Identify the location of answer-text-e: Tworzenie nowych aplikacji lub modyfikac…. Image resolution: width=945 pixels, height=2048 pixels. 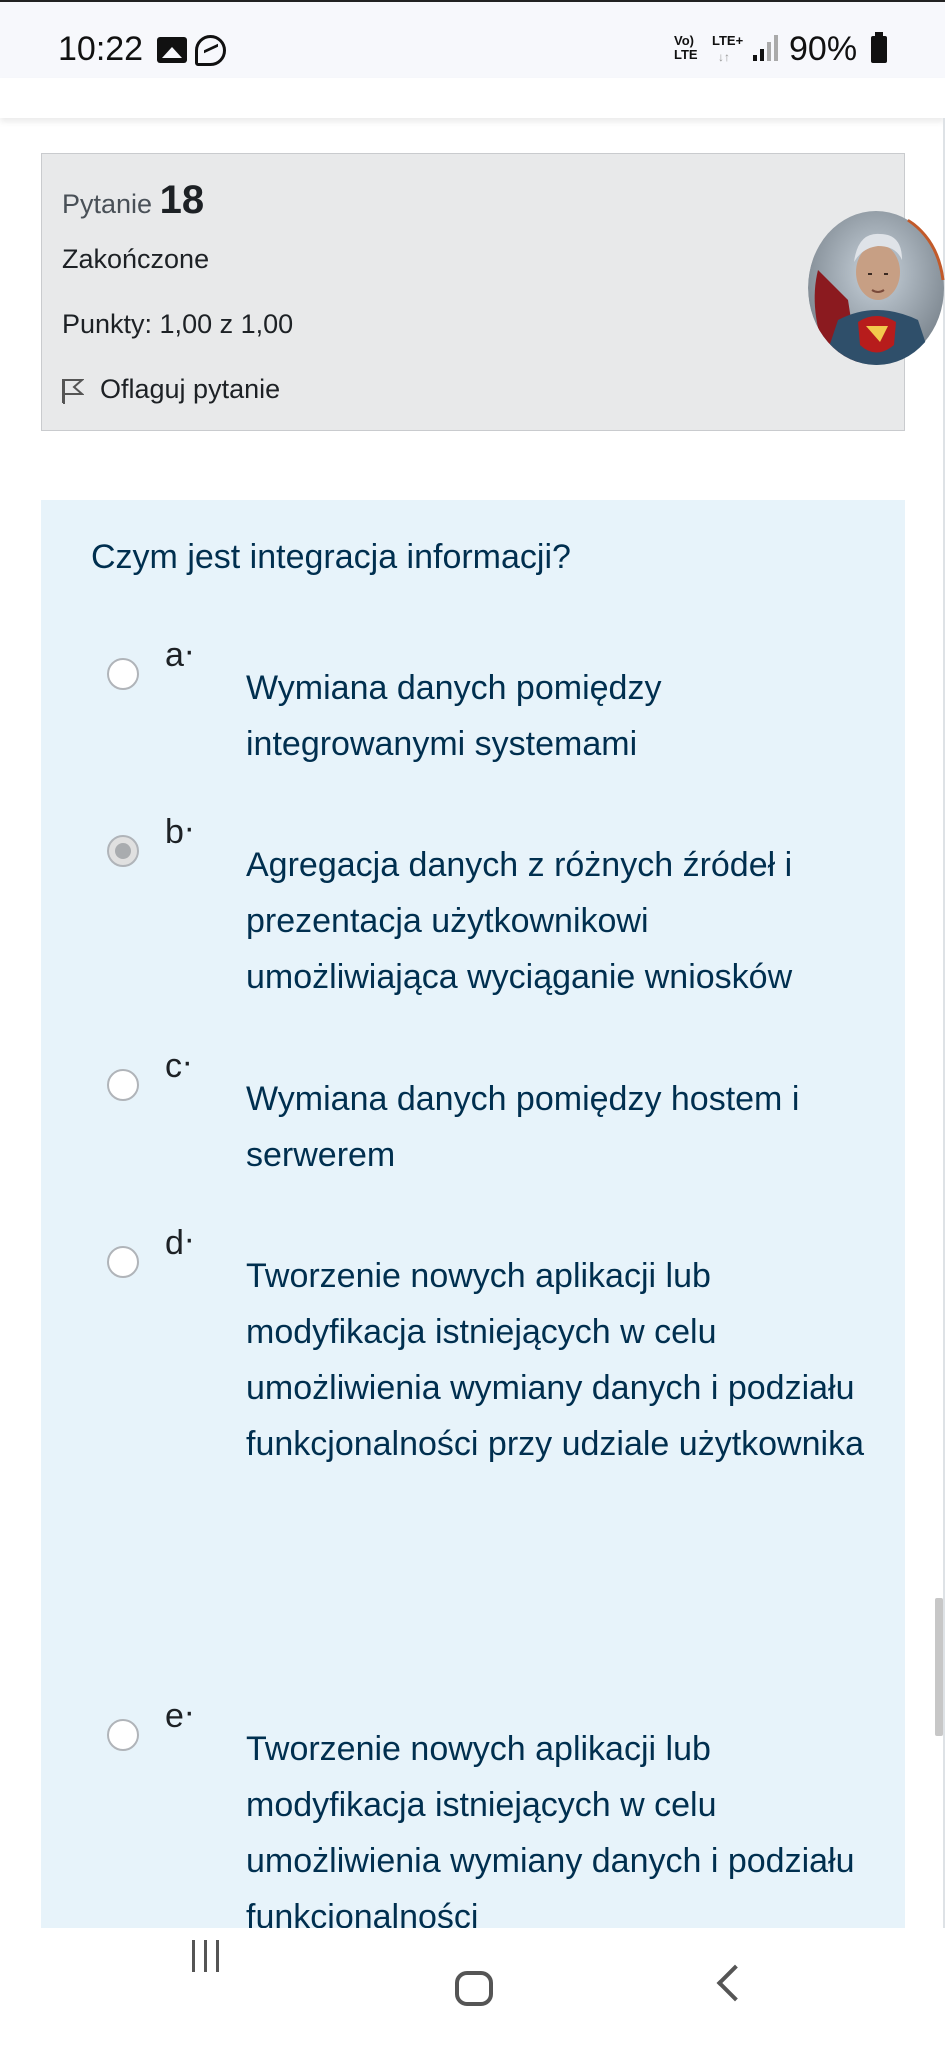
(550, 1833).